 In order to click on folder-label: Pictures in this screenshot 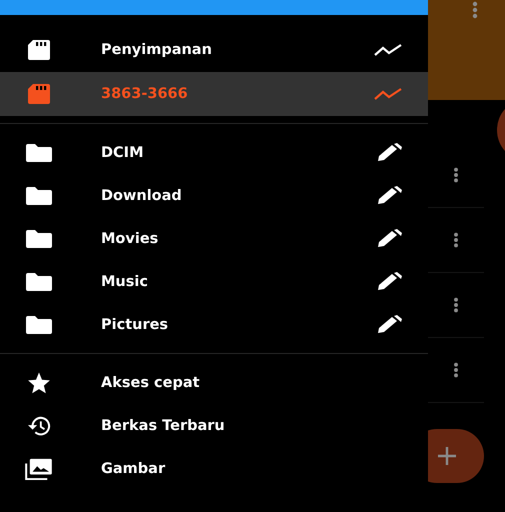, I will do `click(135, 324)`.